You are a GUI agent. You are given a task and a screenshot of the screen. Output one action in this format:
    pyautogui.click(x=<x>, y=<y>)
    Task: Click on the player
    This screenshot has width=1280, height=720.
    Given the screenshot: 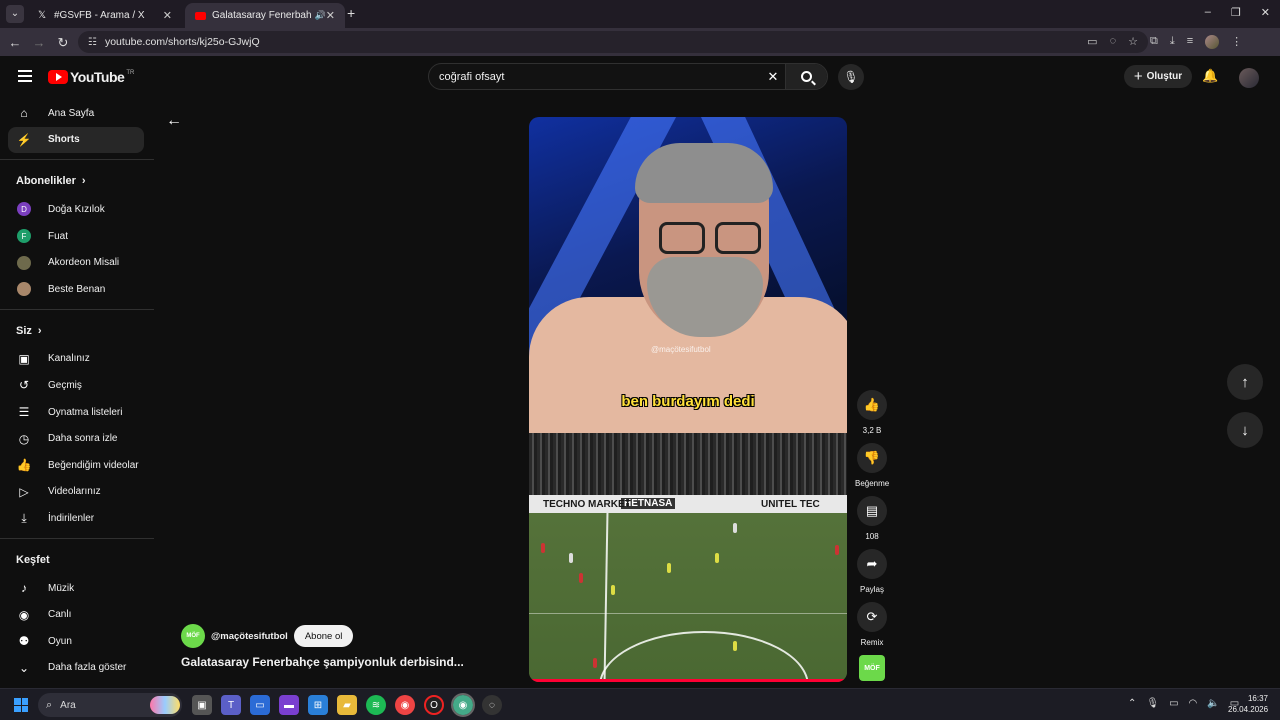 What is the action you would take?
    pyautogui.click(x=581, y=578)
    